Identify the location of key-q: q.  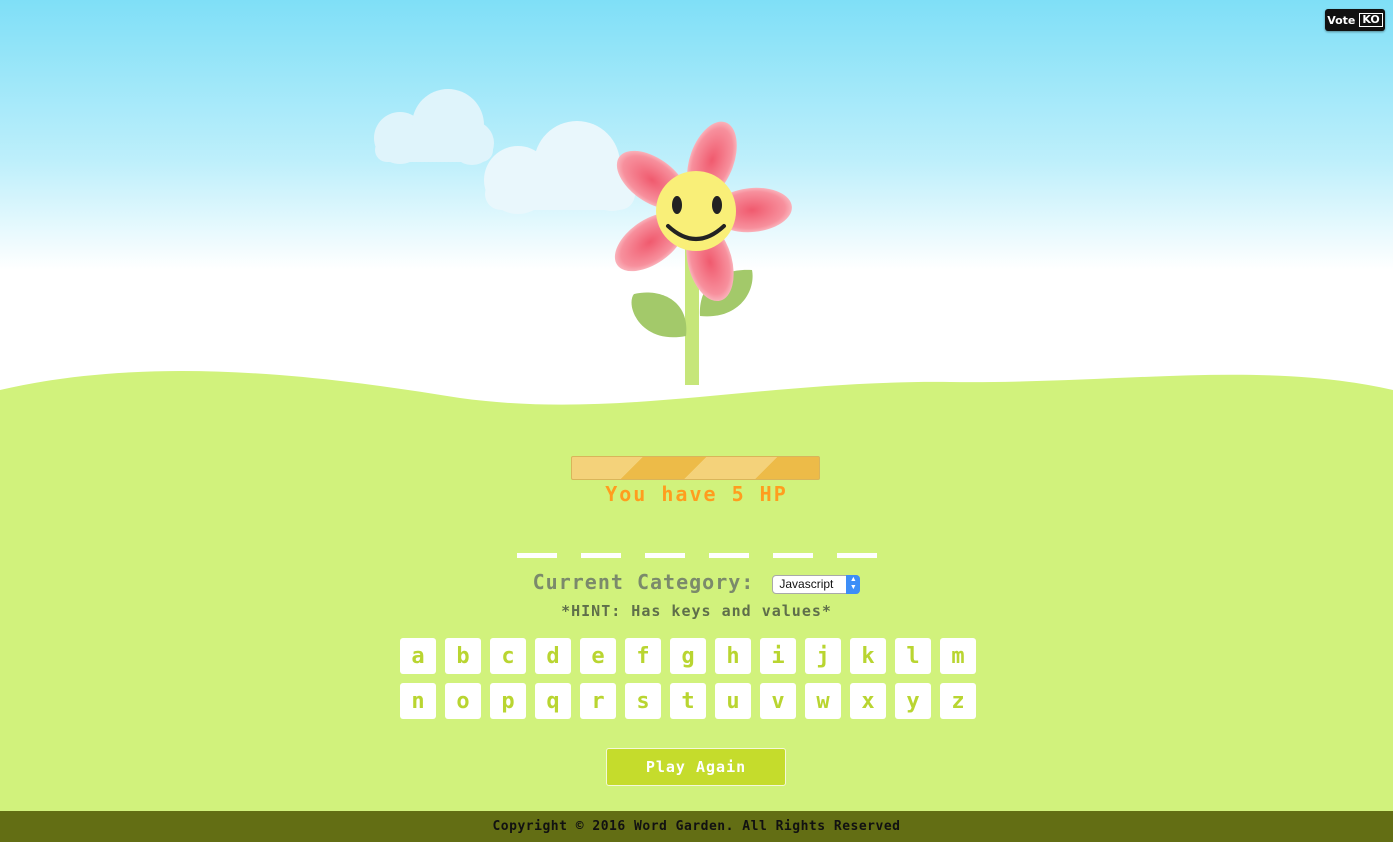
(553, 701).